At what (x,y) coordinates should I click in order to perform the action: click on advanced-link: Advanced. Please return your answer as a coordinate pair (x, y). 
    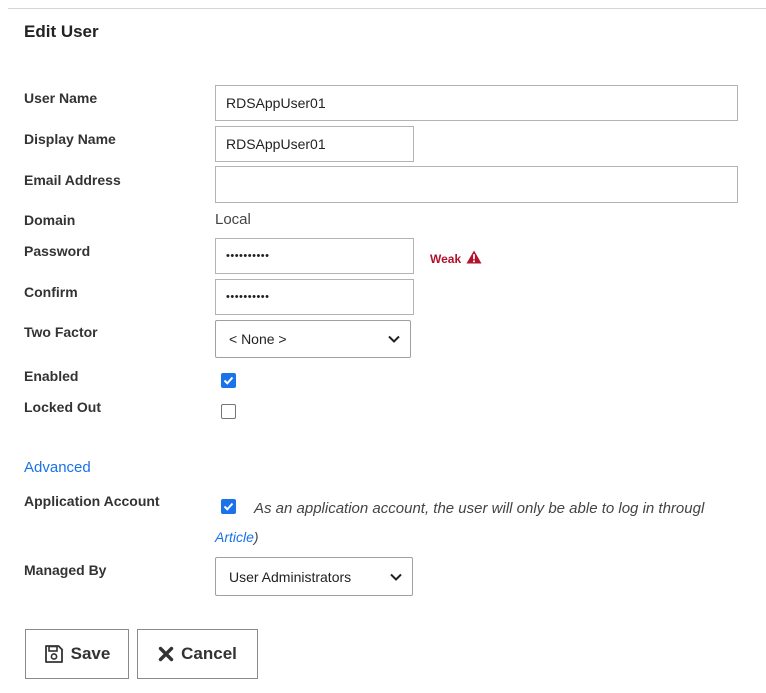
    Looking at the image, I should click on (57, 467).